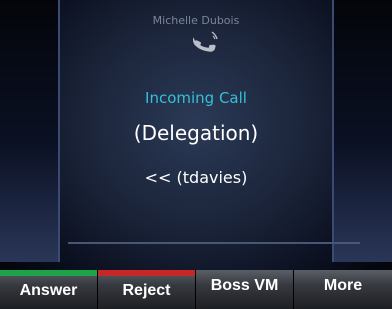 The image size is (392, 309). Describe the element at coordinates (214, 243) in the screenshot. I see `divider-line` at that location.